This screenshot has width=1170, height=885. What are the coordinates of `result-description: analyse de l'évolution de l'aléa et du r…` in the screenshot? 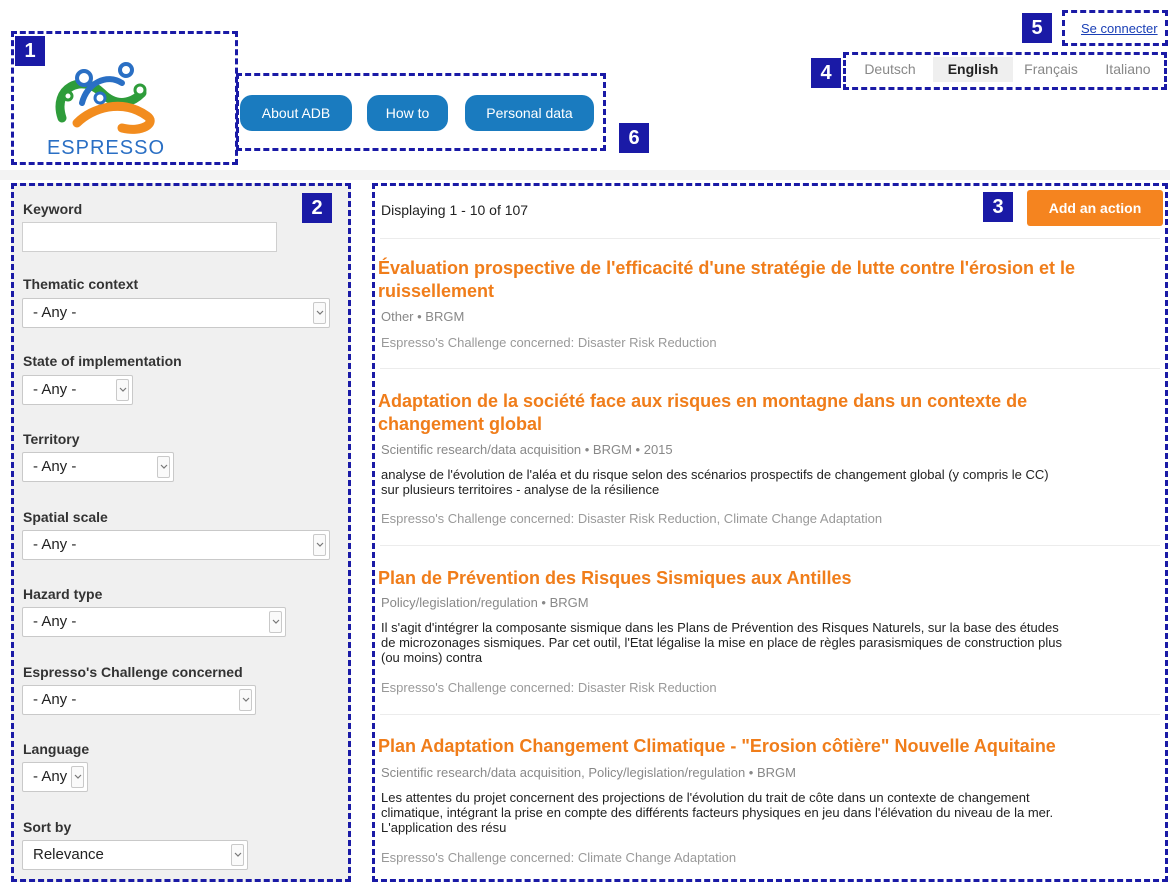 It's located at (771, 482).